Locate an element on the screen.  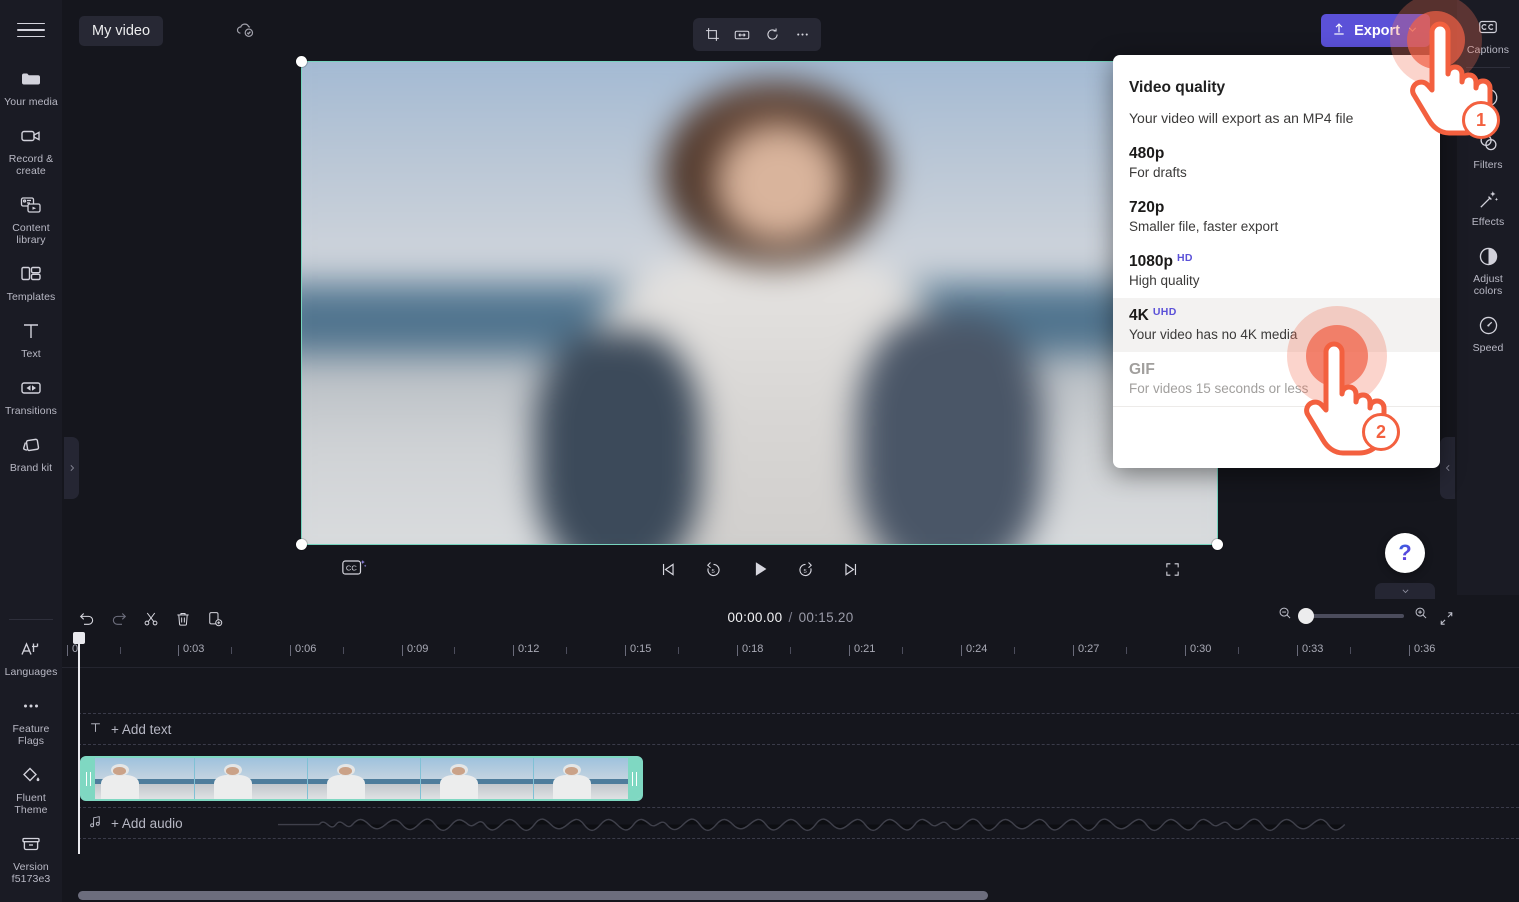
step-2-badge: 2 is located at coordinates (1381, 432).